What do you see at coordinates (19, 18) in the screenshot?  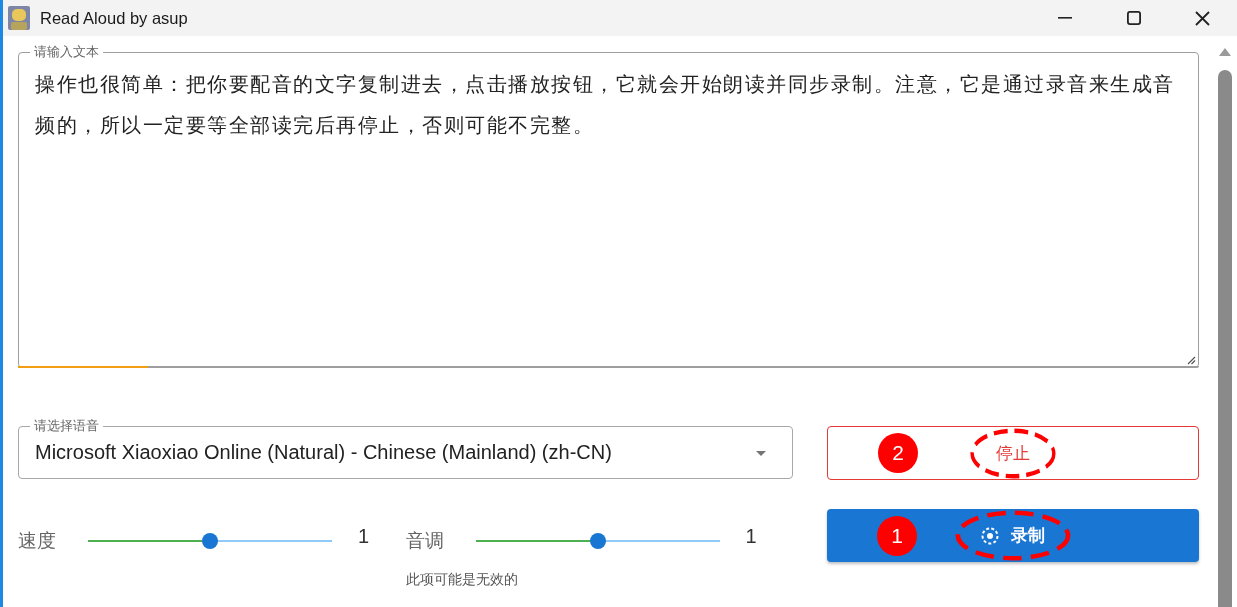 I see `app-icon` at bounding box center [19, 18].